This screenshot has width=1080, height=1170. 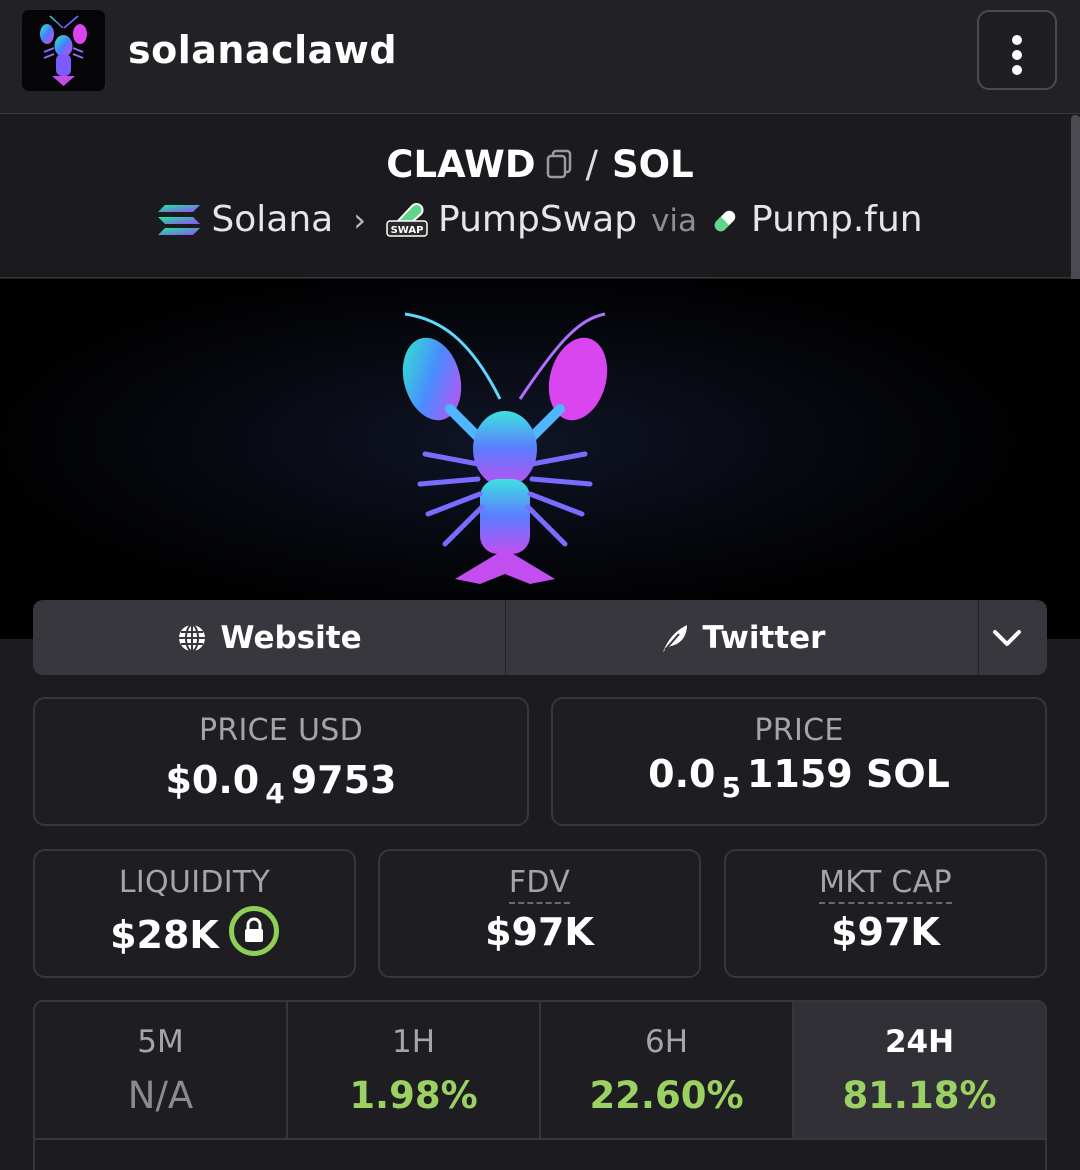 I want to click on price-native-zero-count: 5, so click(x=731, y=787).